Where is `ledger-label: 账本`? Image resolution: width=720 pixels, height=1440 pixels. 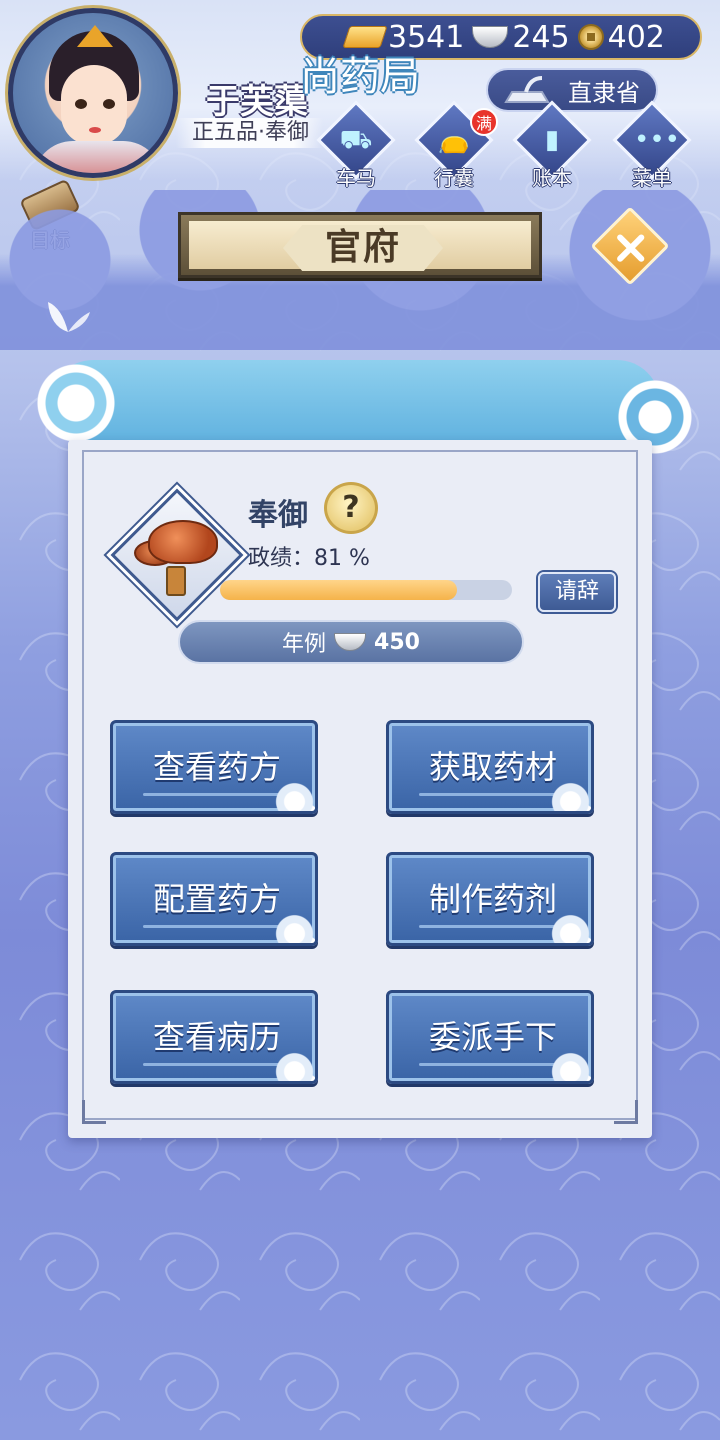
ledger-label: 账本 is located at coordinates (552, 178).